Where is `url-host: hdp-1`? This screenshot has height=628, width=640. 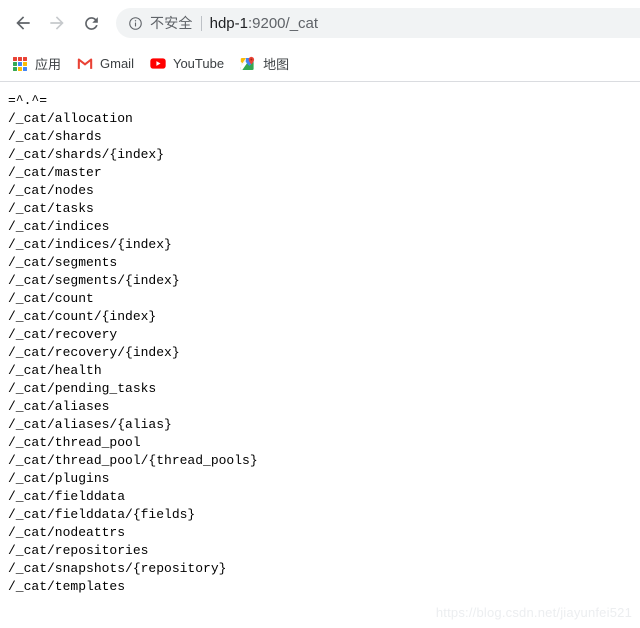
url-host: hdp-1 is located at coordinates (228, 23).